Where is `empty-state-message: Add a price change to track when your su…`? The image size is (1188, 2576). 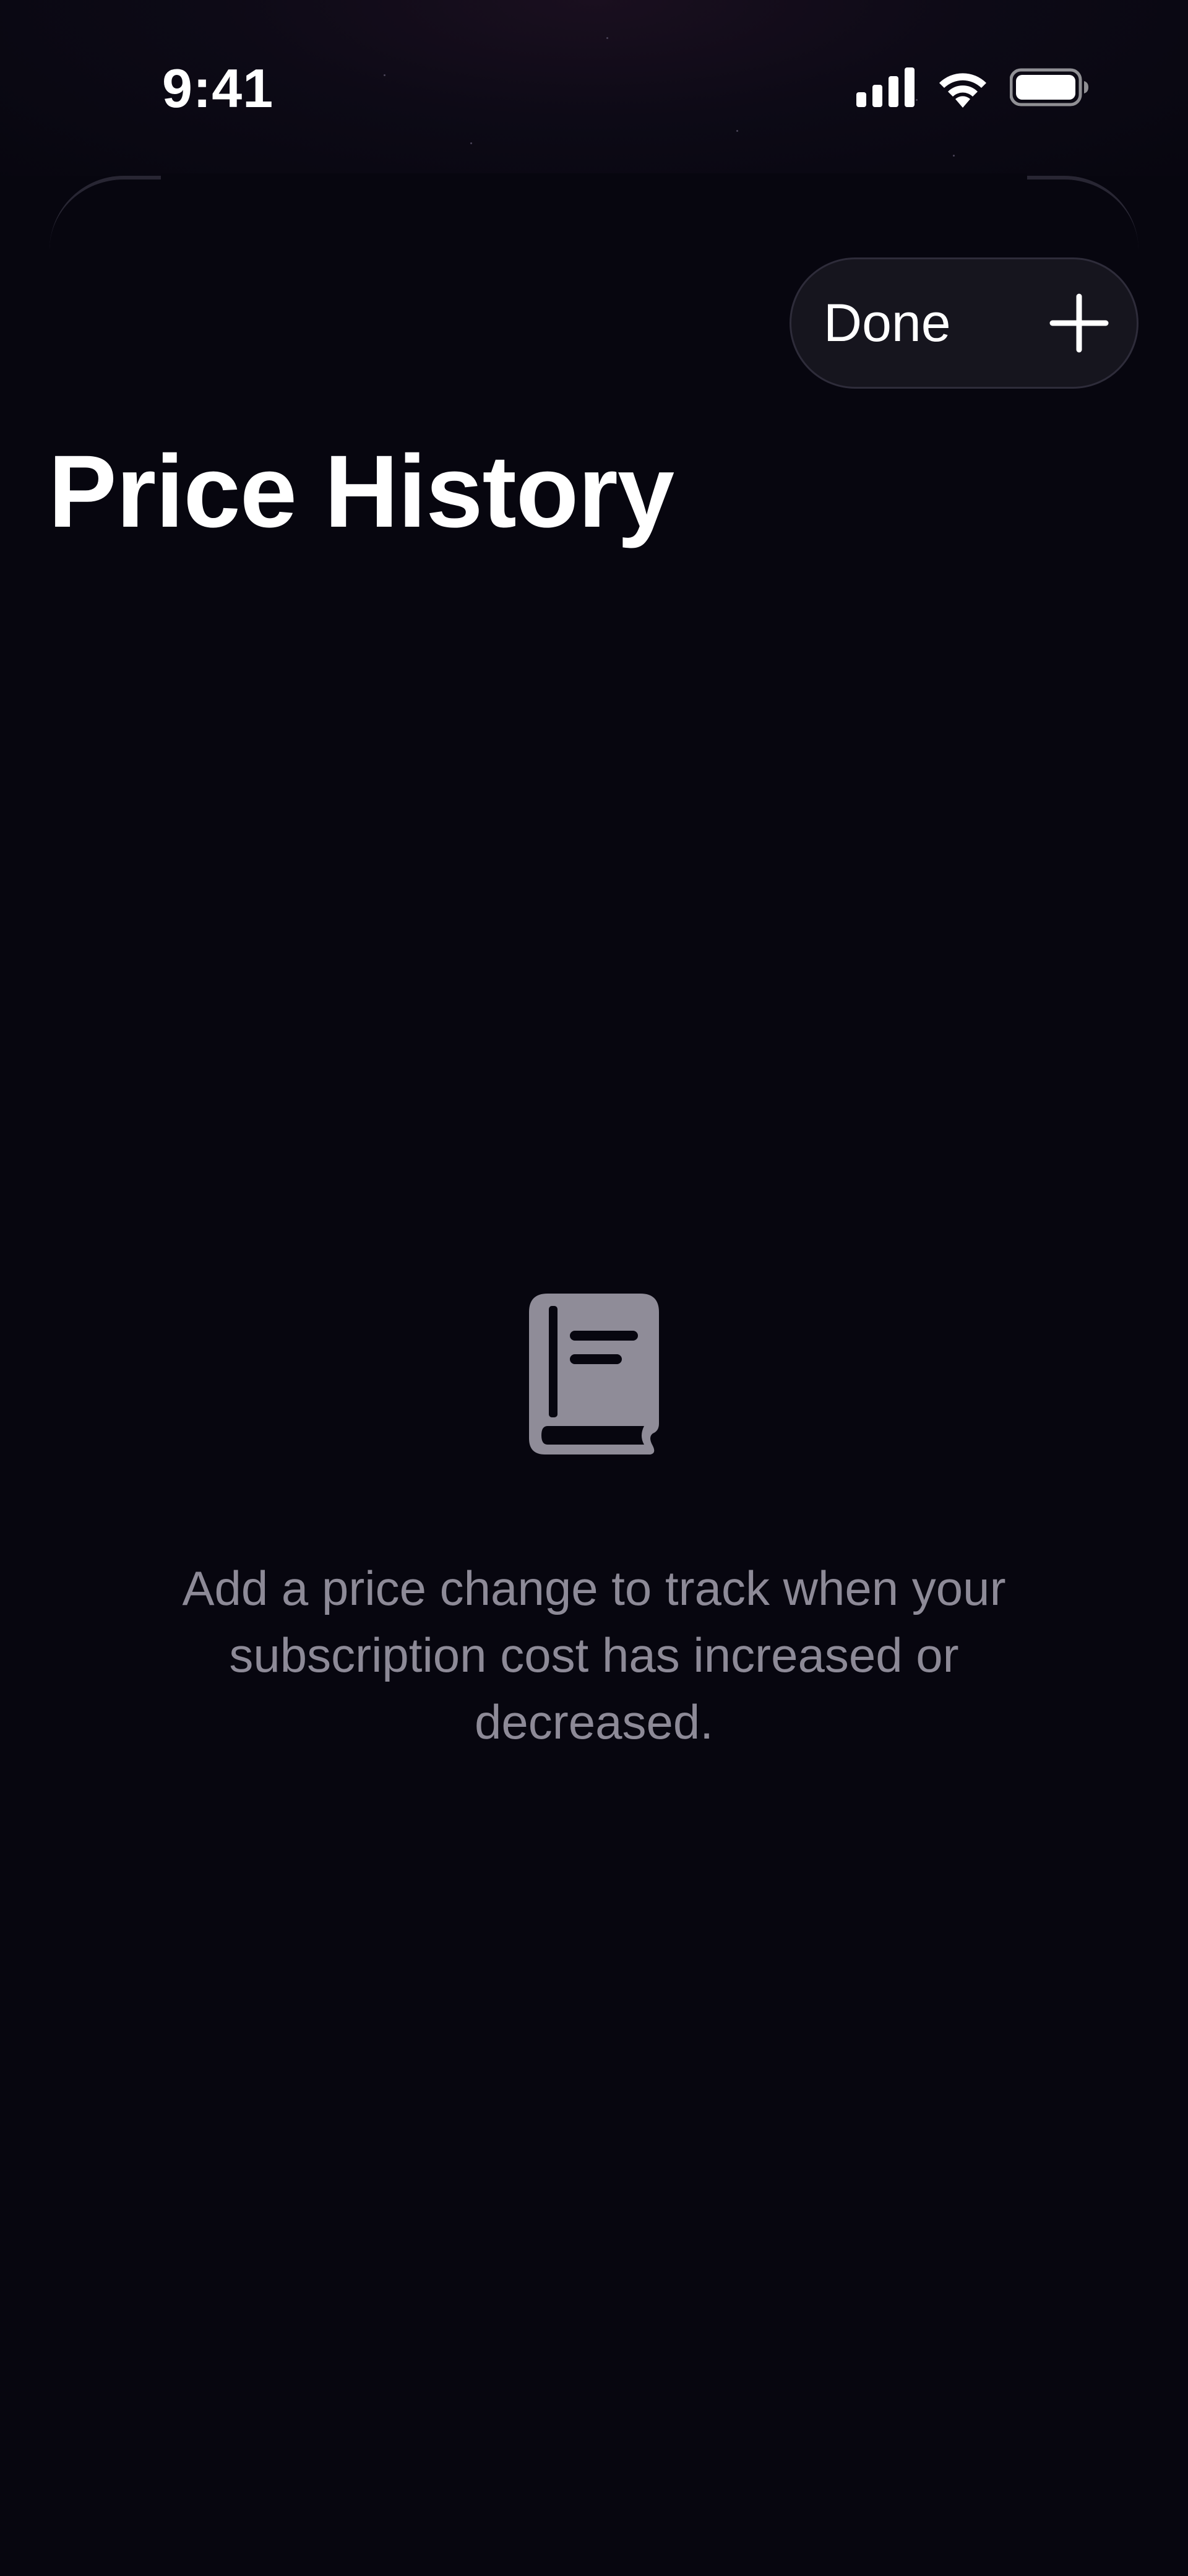
empty-state-message: Add a price change to track when your su… is located at coordinates (594, 1655).